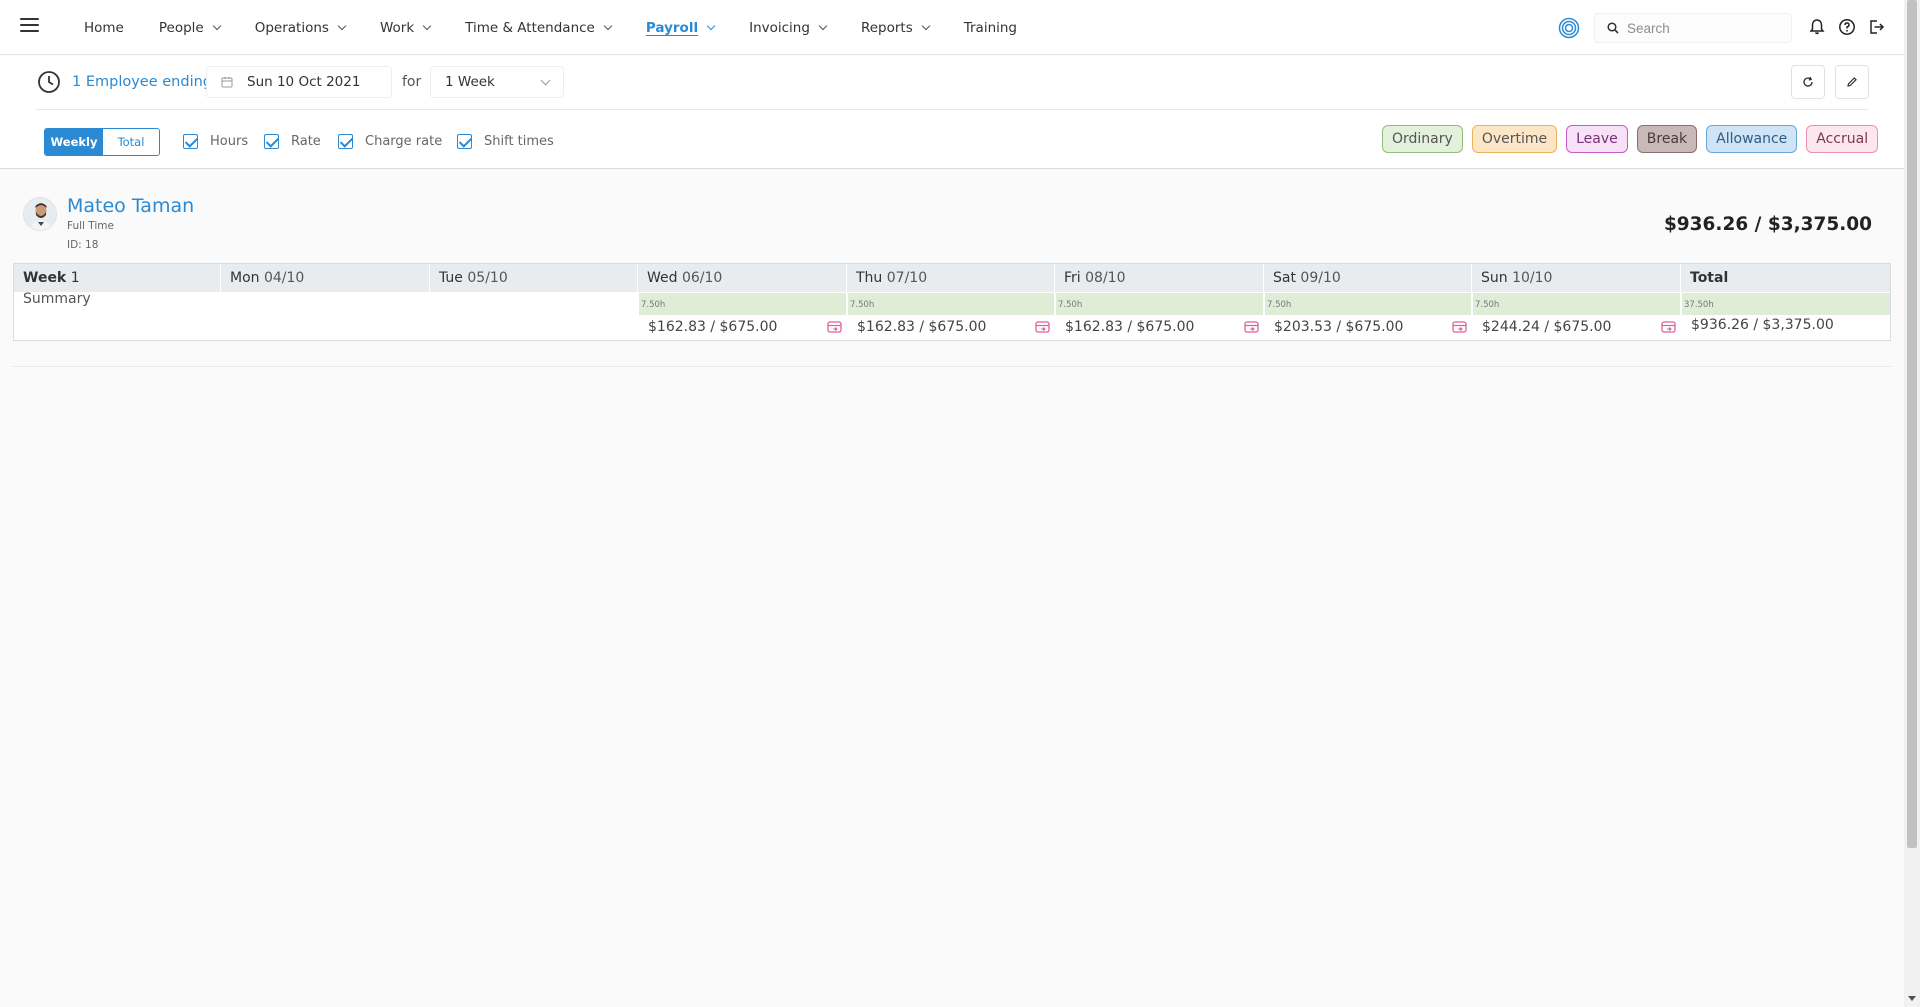 The height and width of the screenshot is (1007, 1920). What do you see at coordinates (1072, 278) in the screenshot?
I see `day-name: Fri` at bounding box center [1072, 278].